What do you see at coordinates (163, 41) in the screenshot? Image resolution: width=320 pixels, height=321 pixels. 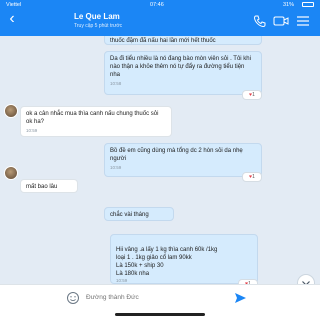 I see `message-text: thuốc đặm đã nấu hai lần mới hết thuốc` at bounding box center [163, 41].